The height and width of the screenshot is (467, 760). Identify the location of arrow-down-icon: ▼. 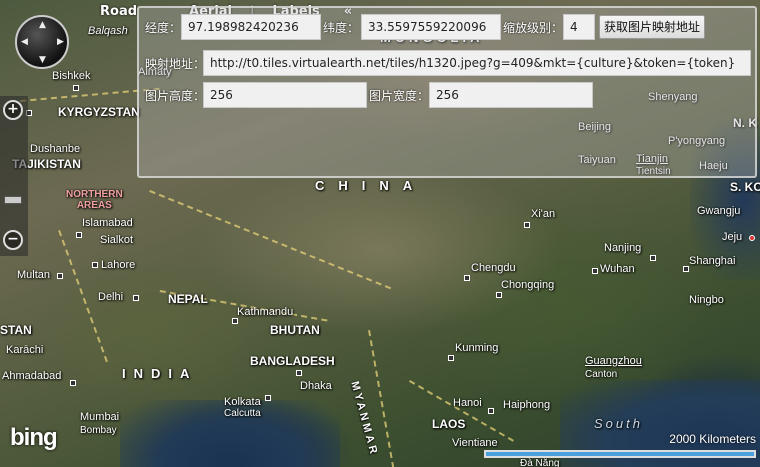
(42, 60).